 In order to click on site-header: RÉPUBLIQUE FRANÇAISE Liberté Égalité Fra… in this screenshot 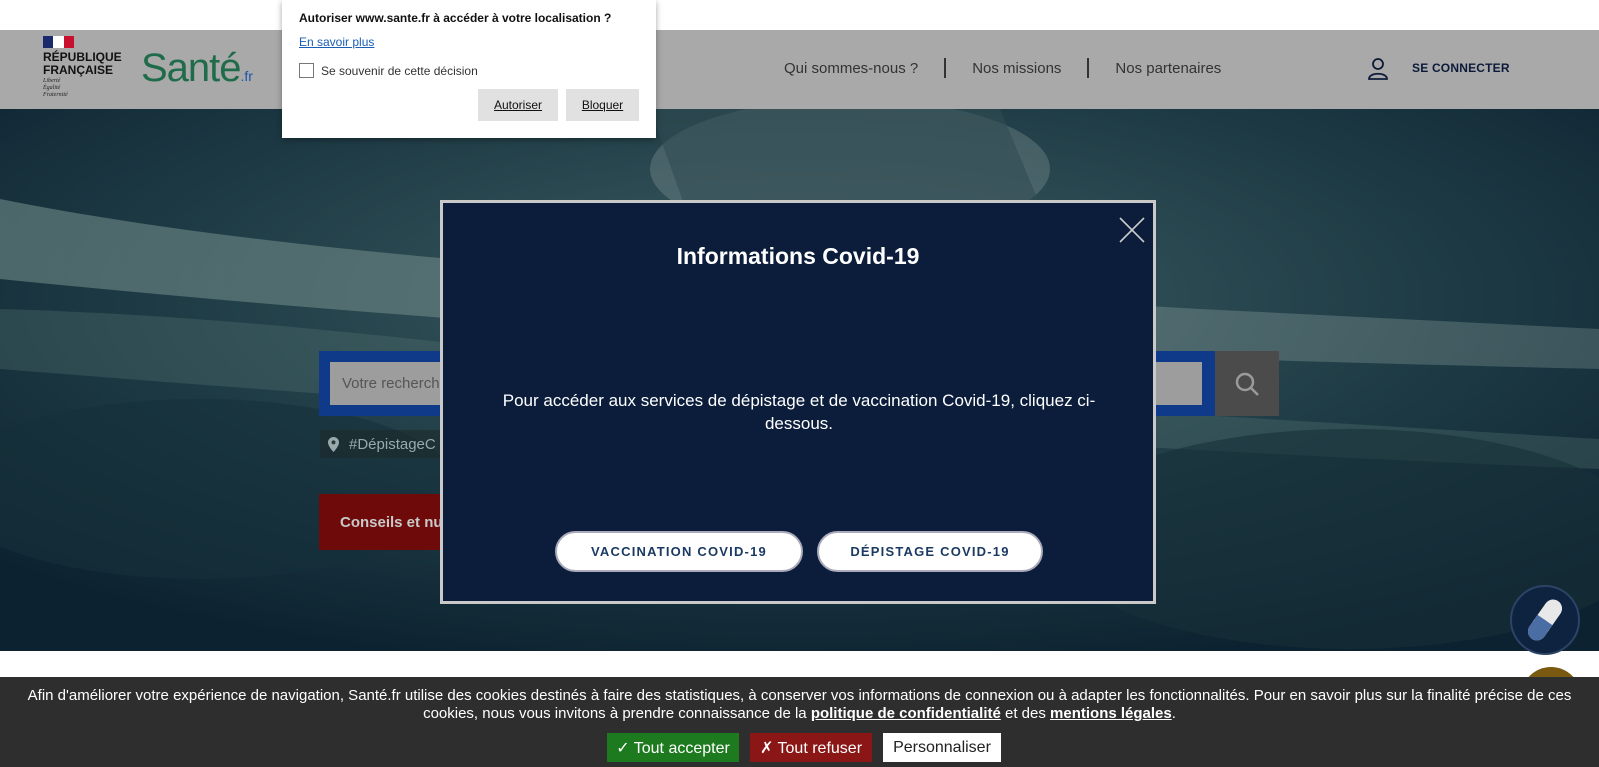, I will do `click(799, 69)`.